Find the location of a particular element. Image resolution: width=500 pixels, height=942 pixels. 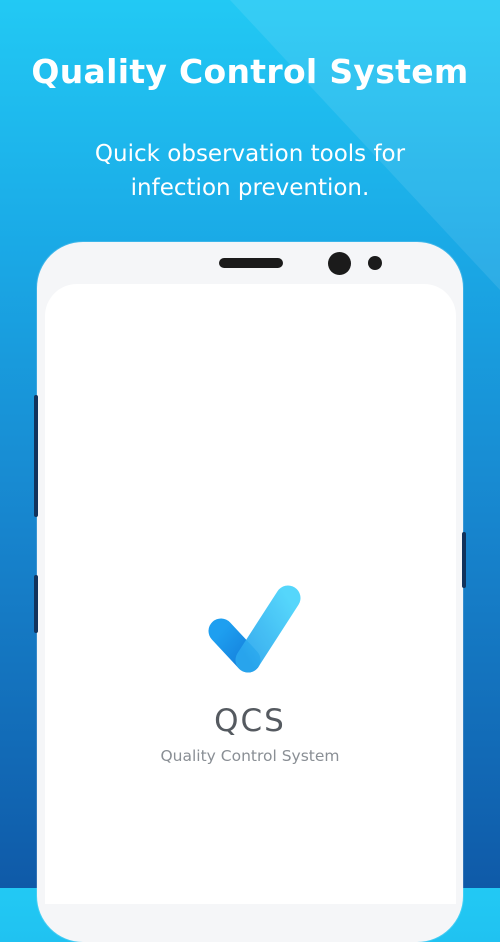

phone-volume-up-button is located at coordinates (36, 456).